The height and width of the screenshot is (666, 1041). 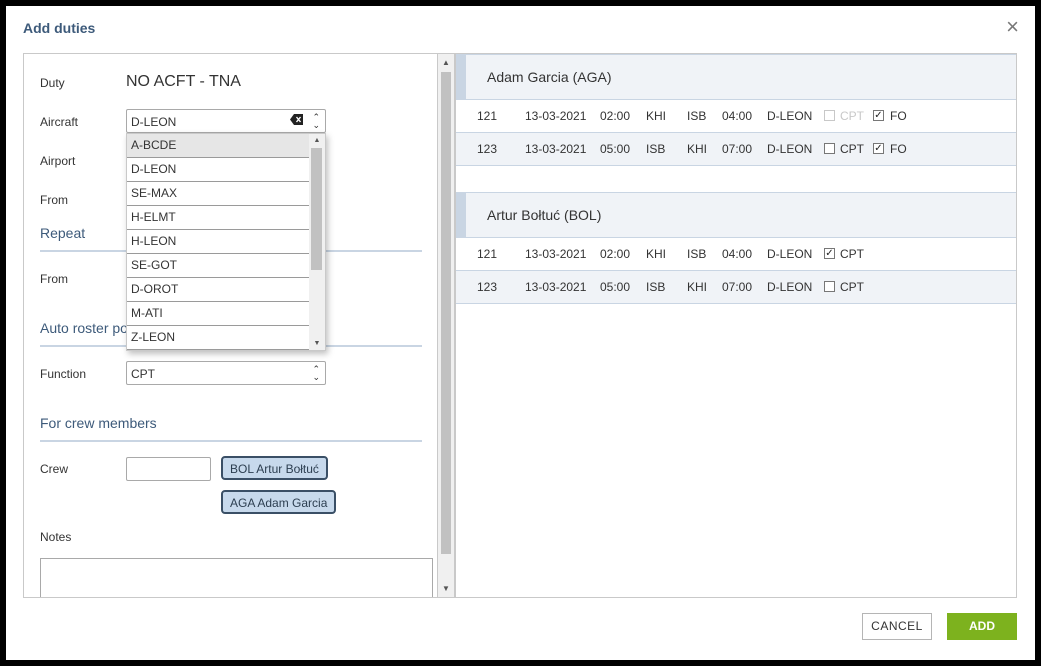 I want to click on dropdown-option: M-ATI, so click(x=218, y=314).